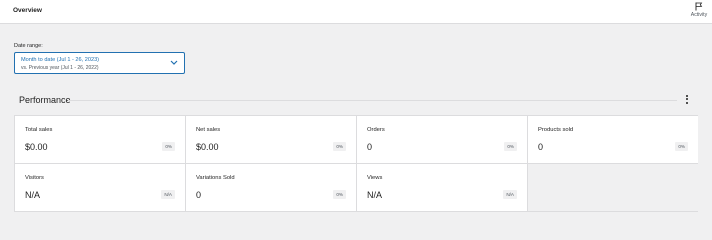 The height and width of the screenshot is (240, 712). What do you see at coordinates (34, 178) in the screenshot?
I see `stat-label: Visitors` at bounding box center [34, 178].